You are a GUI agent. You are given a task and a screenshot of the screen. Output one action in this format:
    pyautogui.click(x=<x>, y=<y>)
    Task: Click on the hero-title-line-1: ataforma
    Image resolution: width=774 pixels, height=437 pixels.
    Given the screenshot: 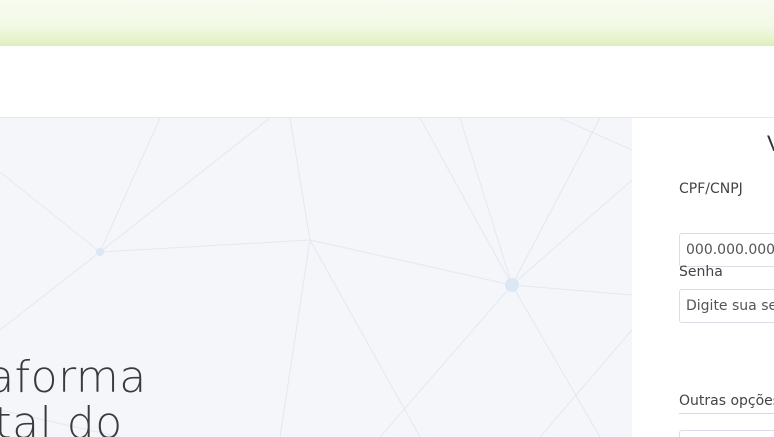 What is the action you would take?
    pyautogui.click(x=73, y=377)
    